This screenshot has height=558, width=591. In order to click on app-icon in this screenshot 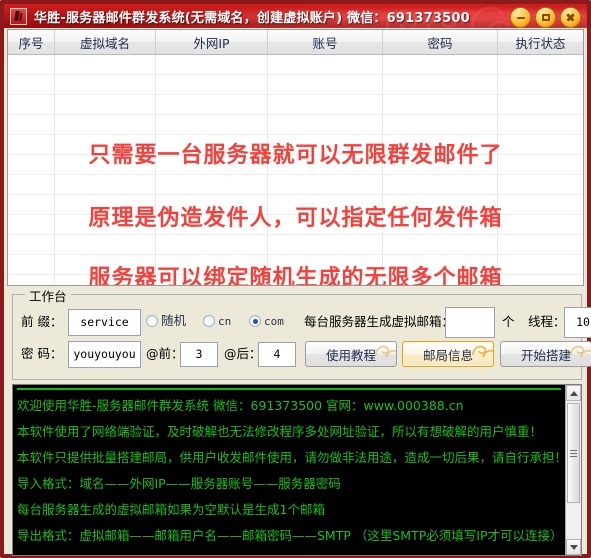, I will do `click(18, 16)`.